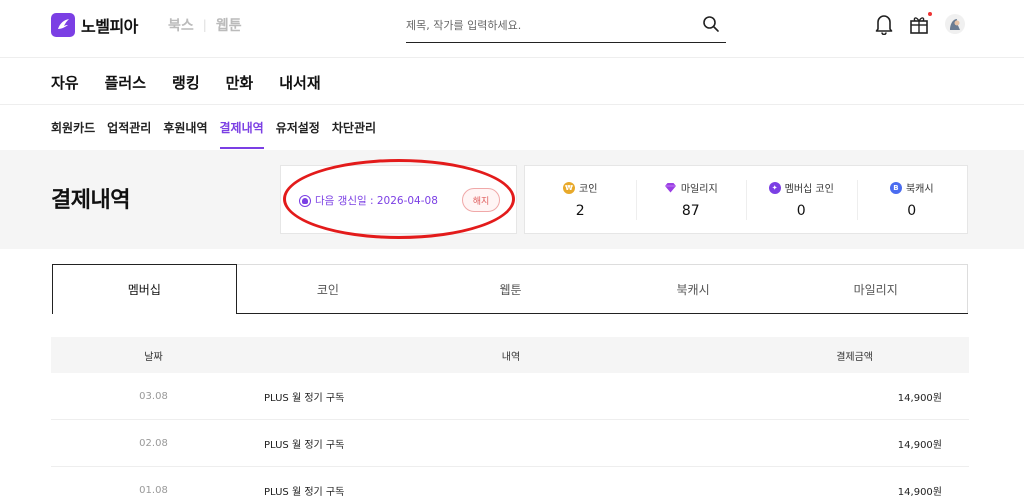 The image size is (1024, 498). I want to click on bookcash-icon: B, so click(895, 187).